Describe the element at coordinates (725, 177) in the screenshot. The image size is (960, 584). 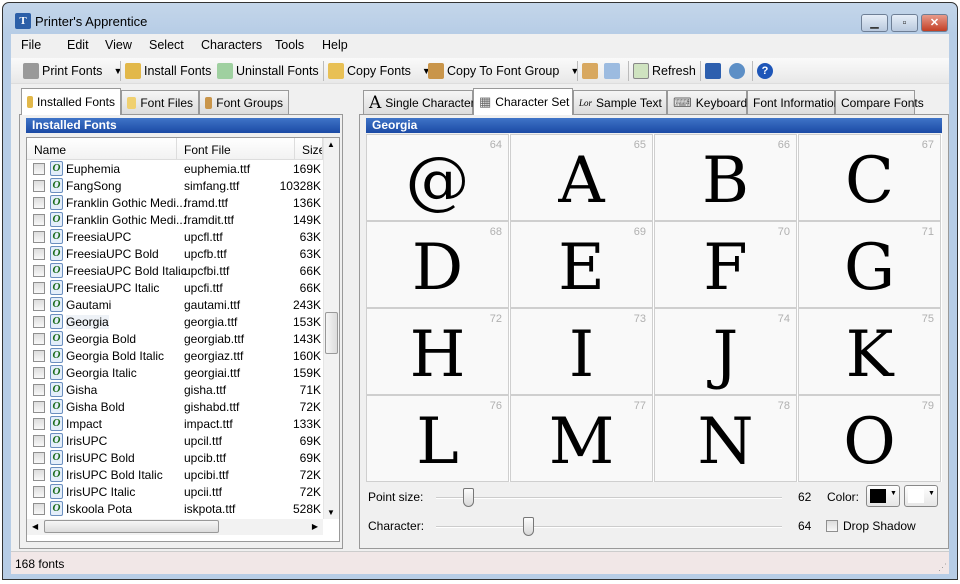
I see `character-cell: B 66` at that location.